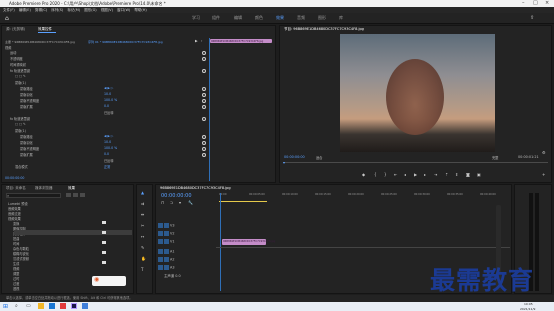 This screenshot has height=311, width=554. What do you see at coordinates (468, 174) in the screenshot?
I see `camera-icon: ◙` at bounding box center [468, 174].